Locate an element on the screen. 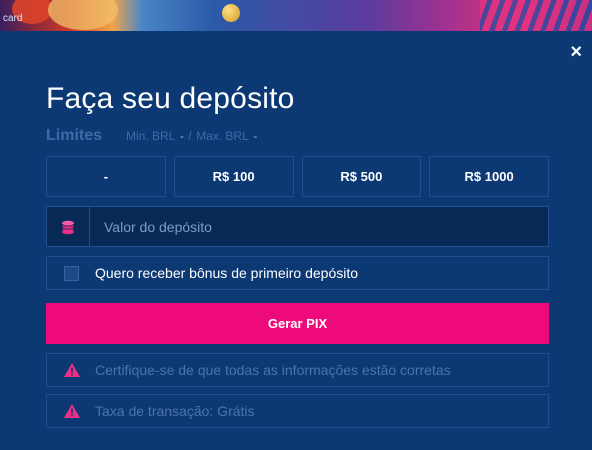  limits-row: Limites Min. BRL - / Max. BRL - is located at coordinates (151, 137).